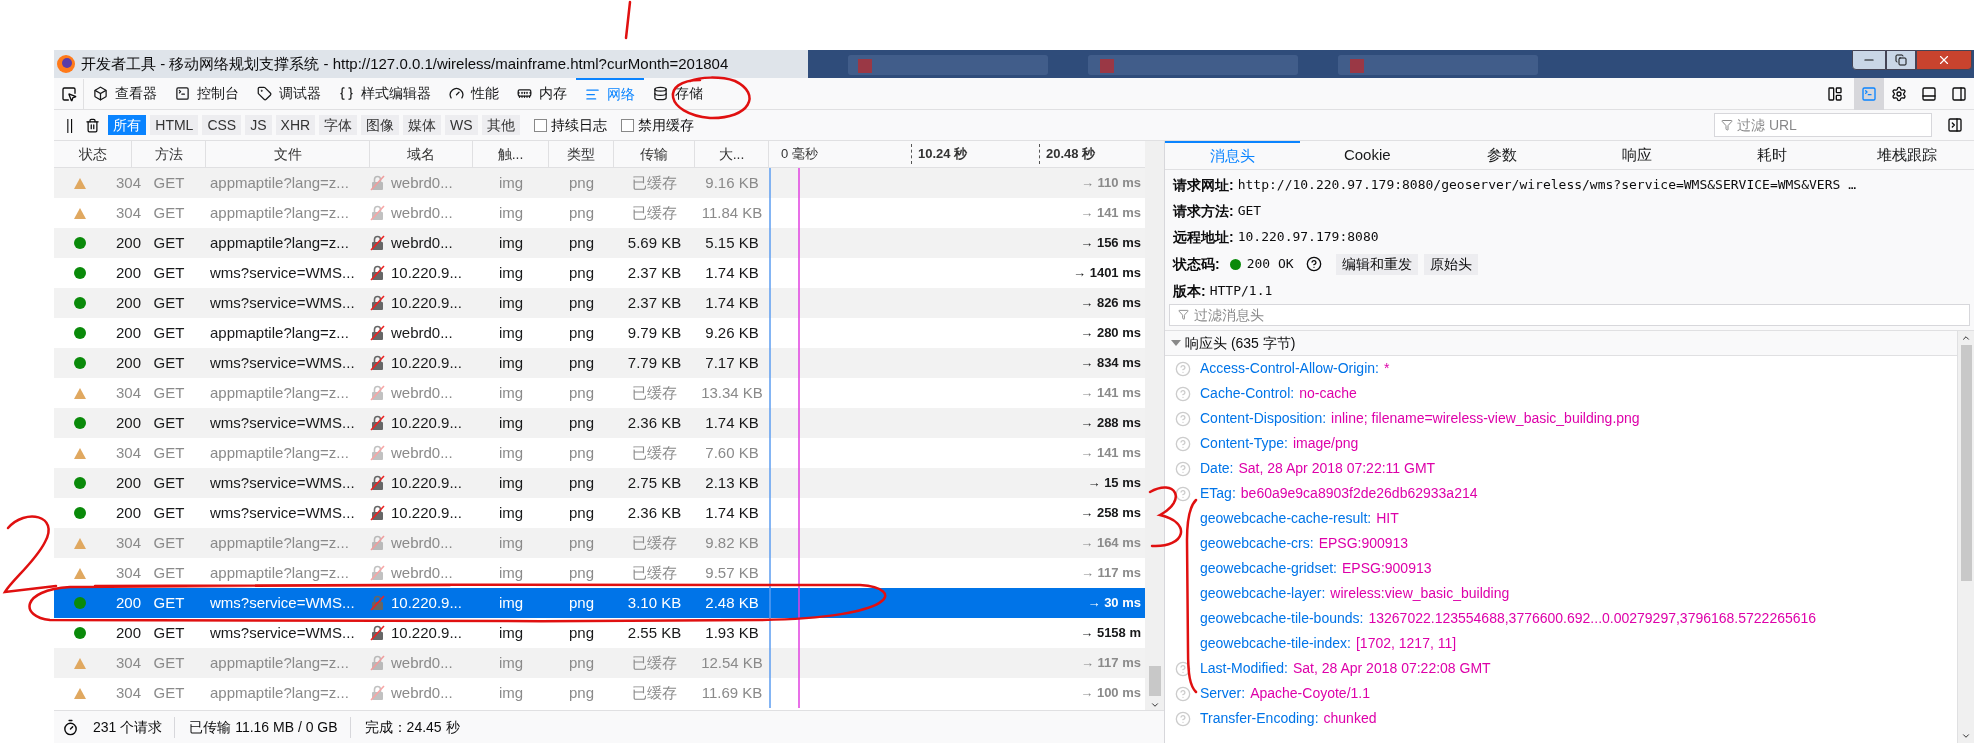  What do you see at coordinates (222, 125) in the screenshot?
I see `type-filter-button: CSS` at bounding box center [222, 125].